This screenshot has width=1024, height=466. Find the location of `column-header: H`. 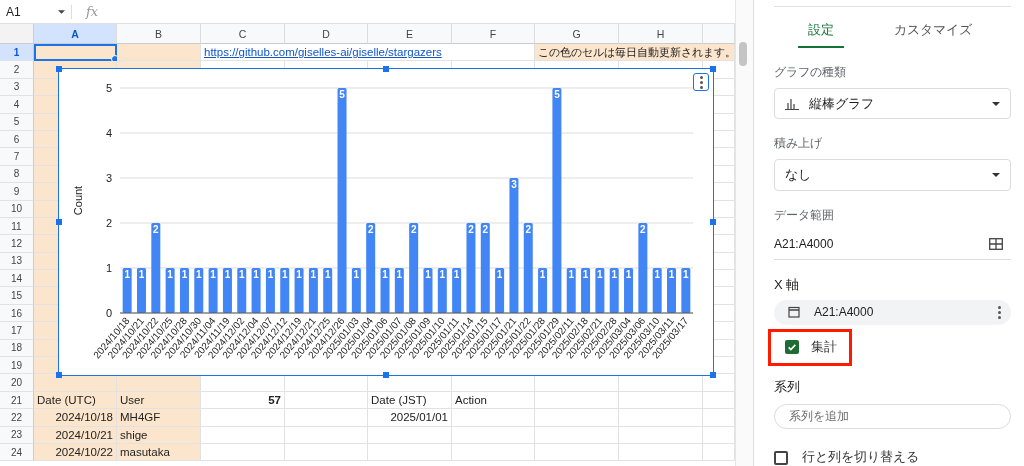

column-header: H is located at coordinates (661, 34).